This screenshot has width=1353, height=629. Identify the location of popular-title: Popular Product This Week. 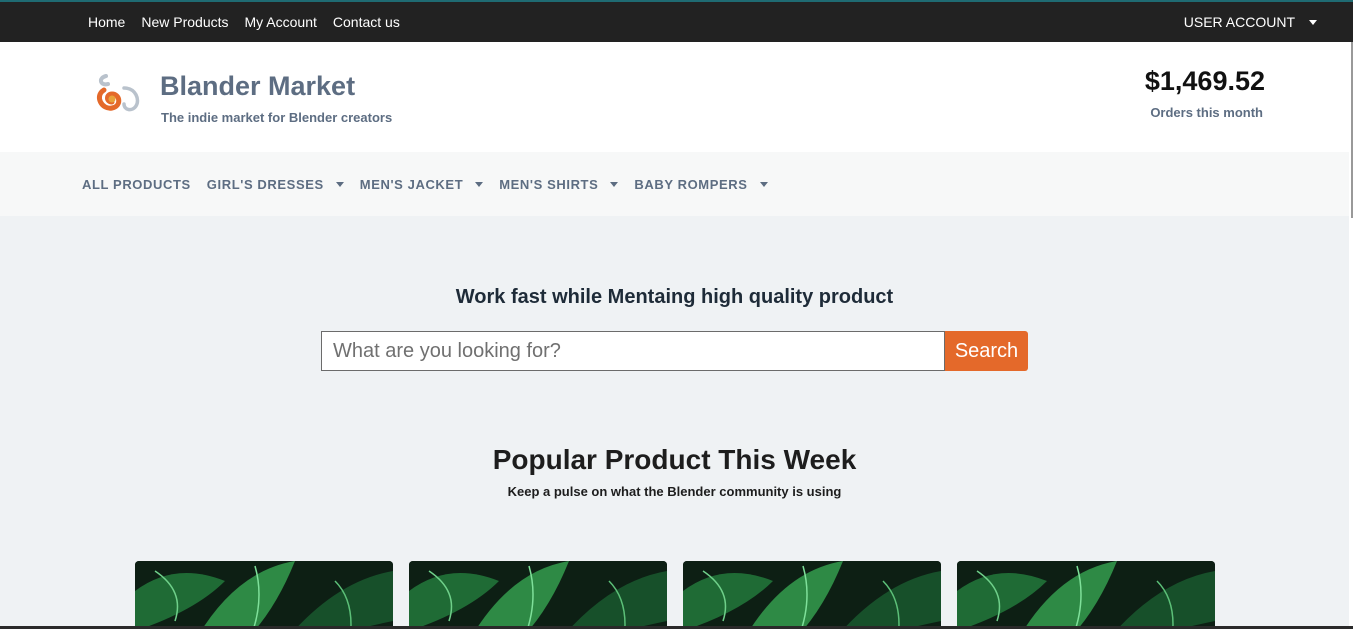
(674, 459).